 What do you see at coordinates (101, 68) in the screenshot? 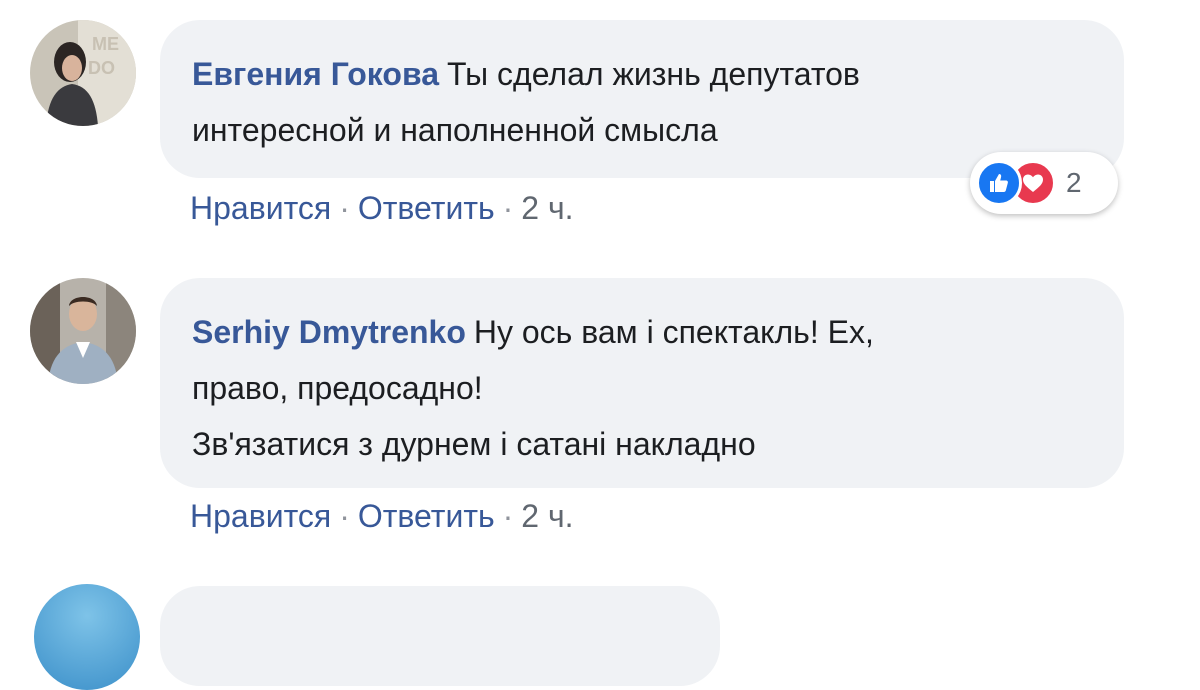
I see `svg-text: DO` at bounding box center [101, 68].